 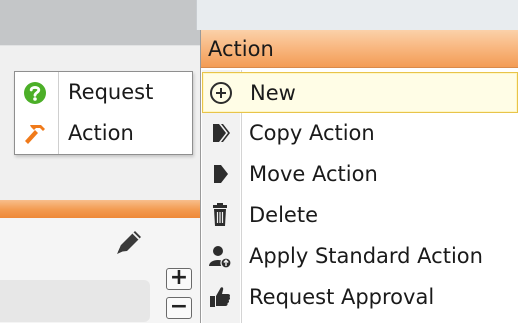 What do you see at coordinates (129, 243) in the screenshot?
I see `pencil-icon` at bounding box center [129, 243].